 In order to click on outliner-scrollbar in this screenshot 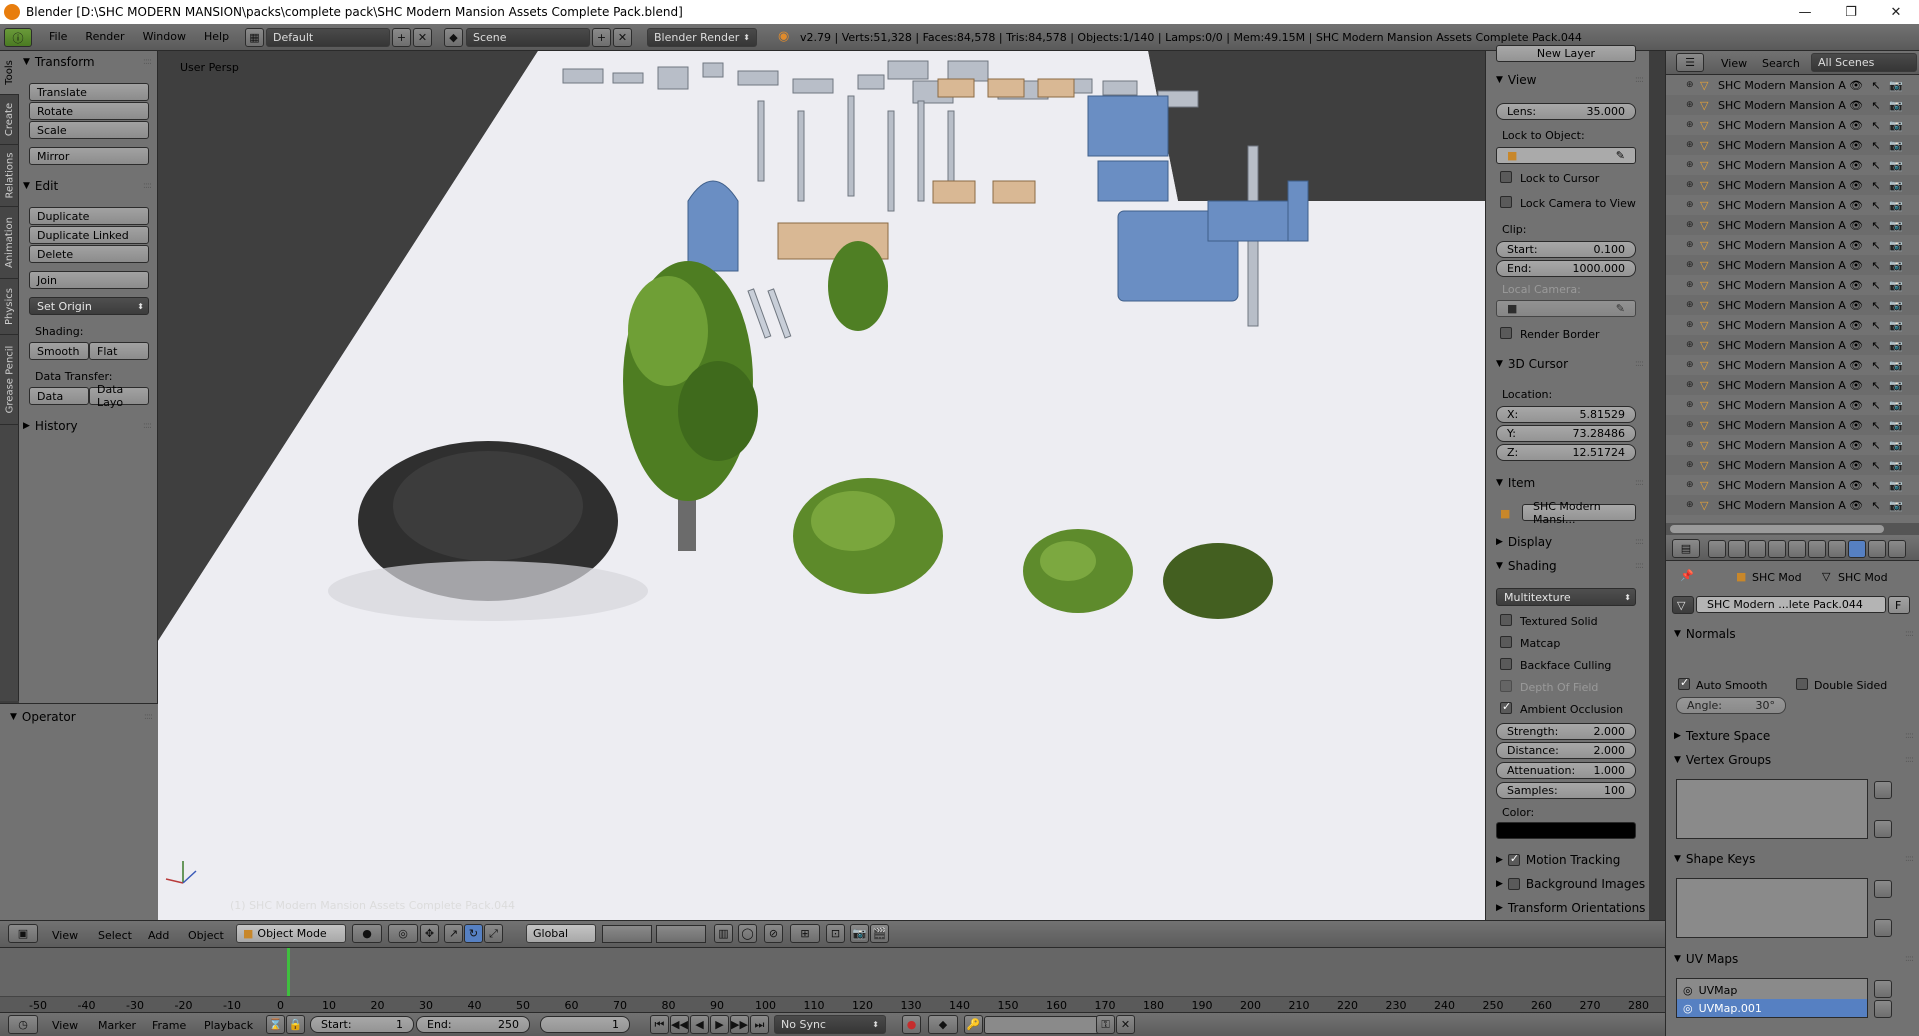, I will do `click(1792, 529)`.